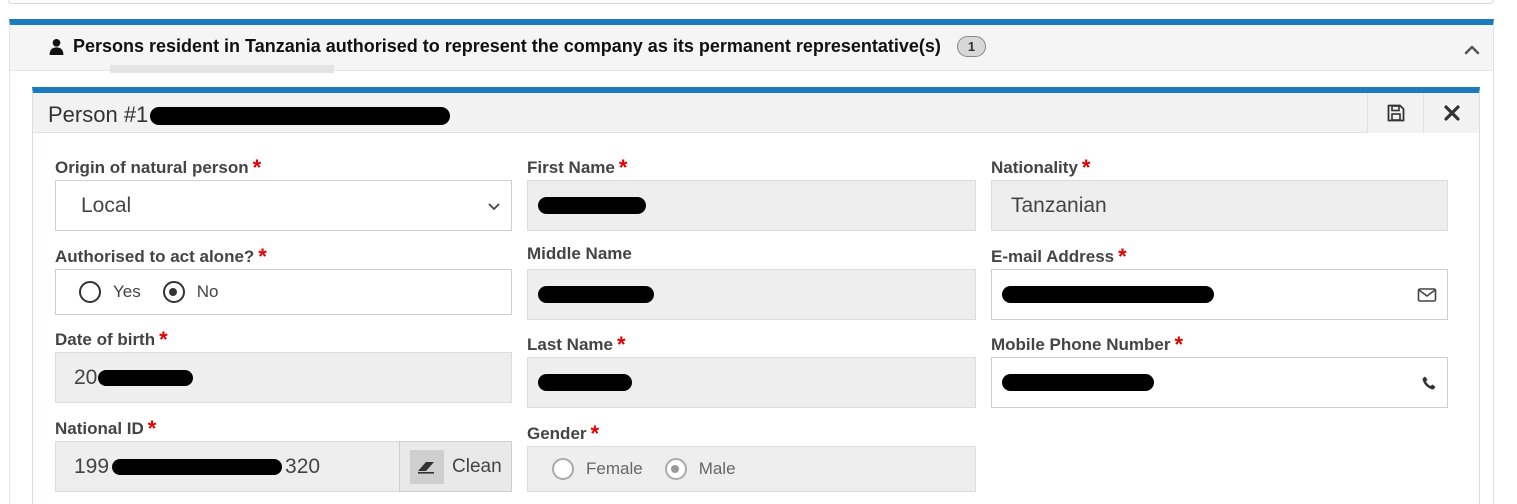 The width and height of the screenshot is (1517, 504). Describe the element at coordinates (56, 46) in the screenshot. I see `user-icon` at that location.